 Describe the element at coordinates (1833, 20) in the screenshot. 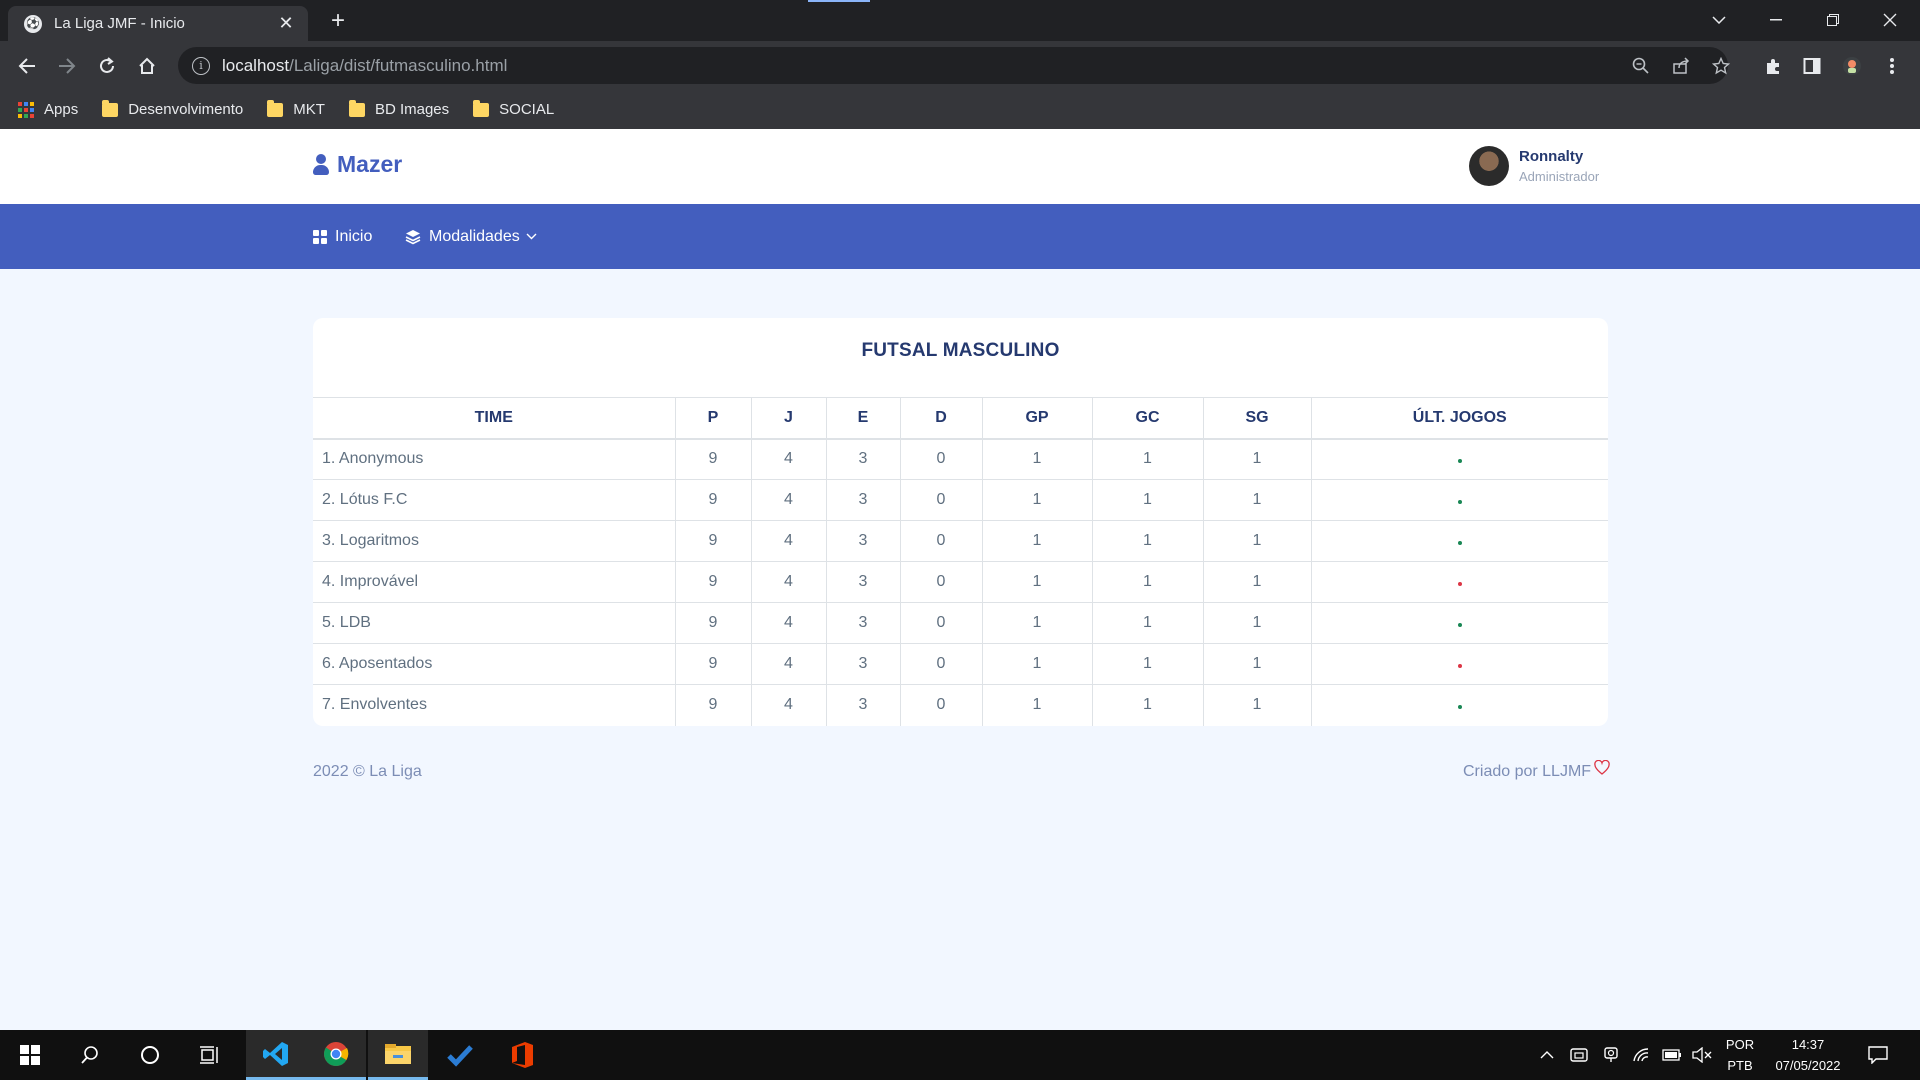

I see `restore-icon` at that location.